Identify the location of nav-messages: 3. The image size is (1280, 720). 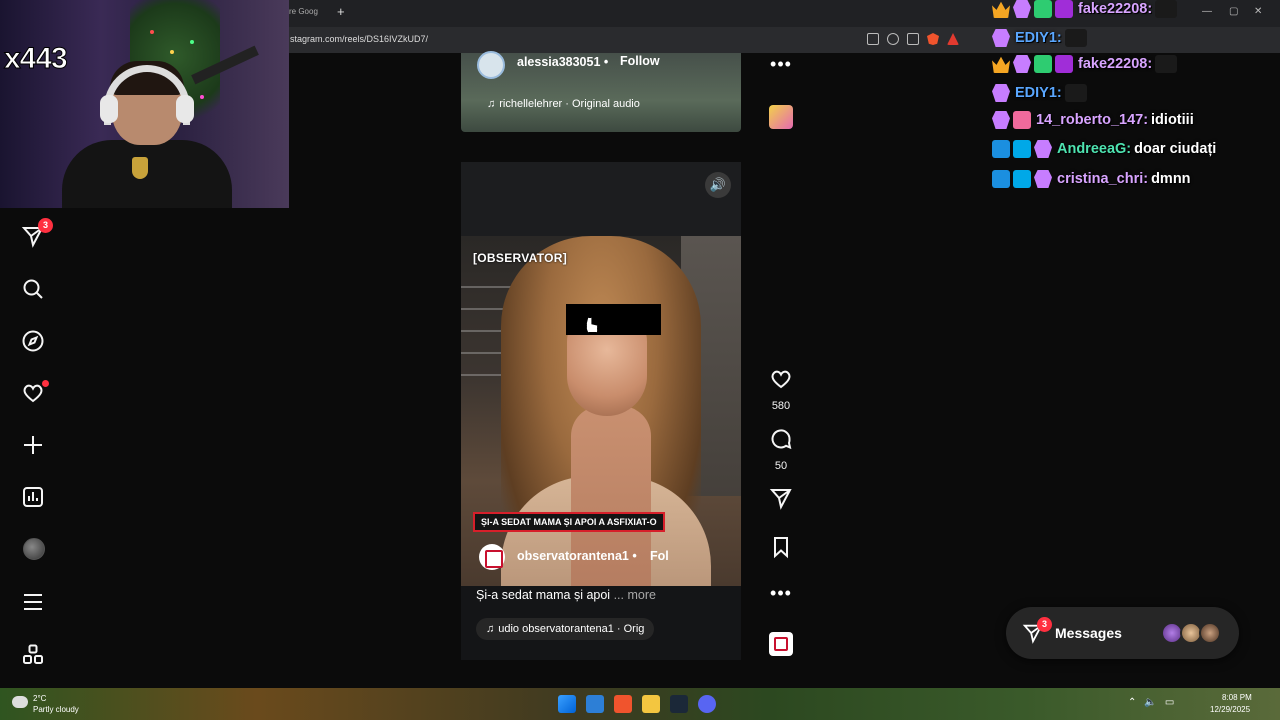
(37, 234).